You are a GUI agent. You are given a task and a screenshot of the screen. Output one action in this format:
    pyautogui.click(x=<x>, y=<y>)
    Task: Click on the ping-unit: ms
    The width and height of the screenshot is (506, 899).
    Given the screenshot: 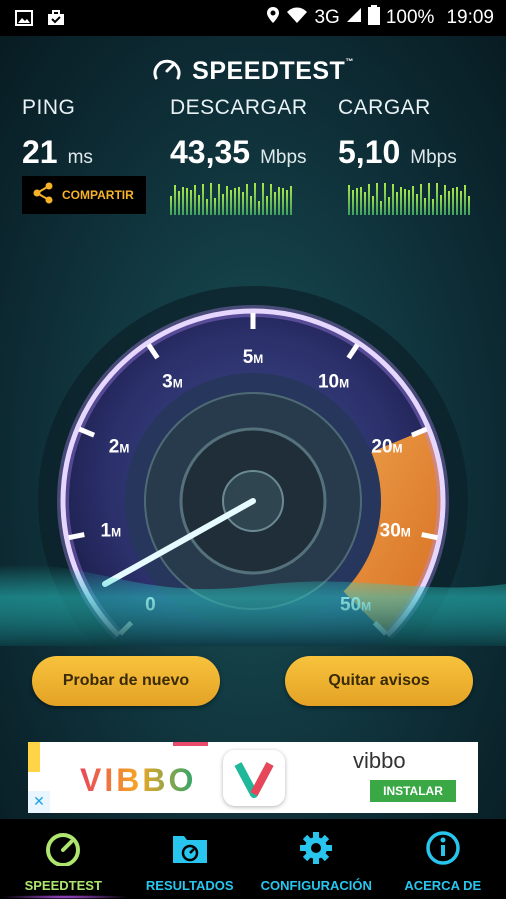 What is the action you would take?
    pyautogui.click(x=80, y=157)
    